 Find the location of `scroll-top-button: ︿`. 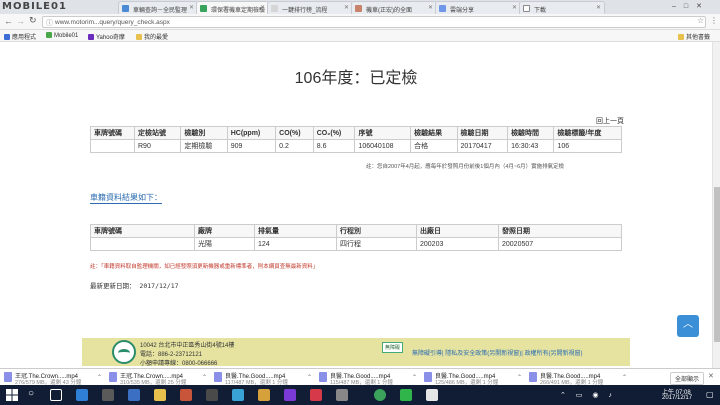

scroll-top-button: ︿ is located at coordinates (688, 326).